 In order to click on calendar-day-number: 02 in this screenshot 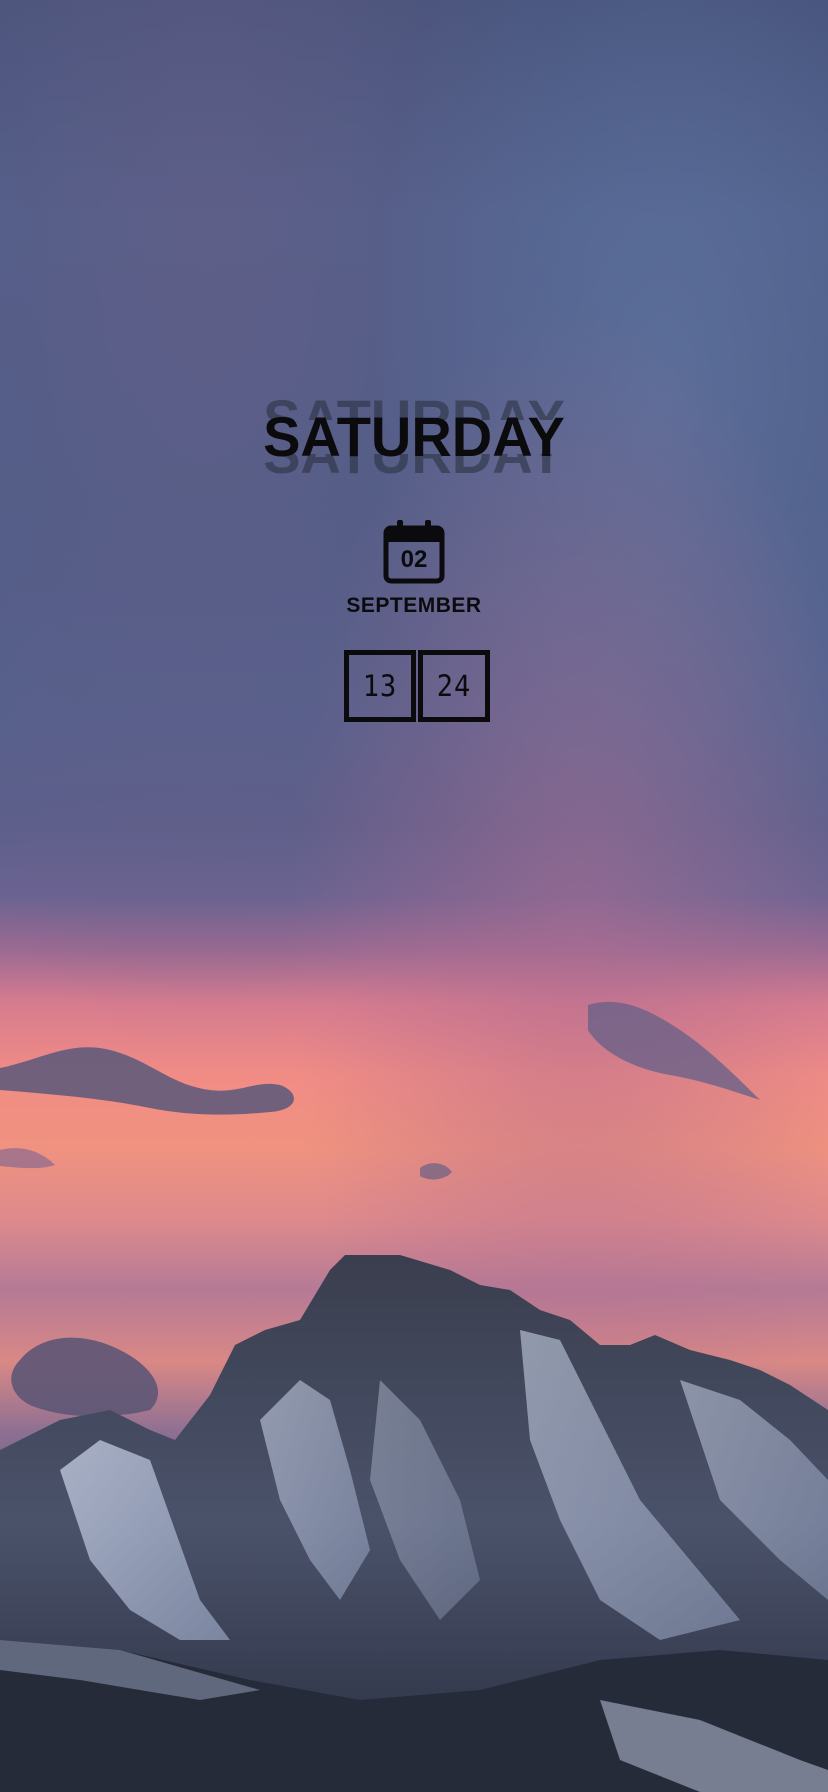, I will do `click(414, 559)`.